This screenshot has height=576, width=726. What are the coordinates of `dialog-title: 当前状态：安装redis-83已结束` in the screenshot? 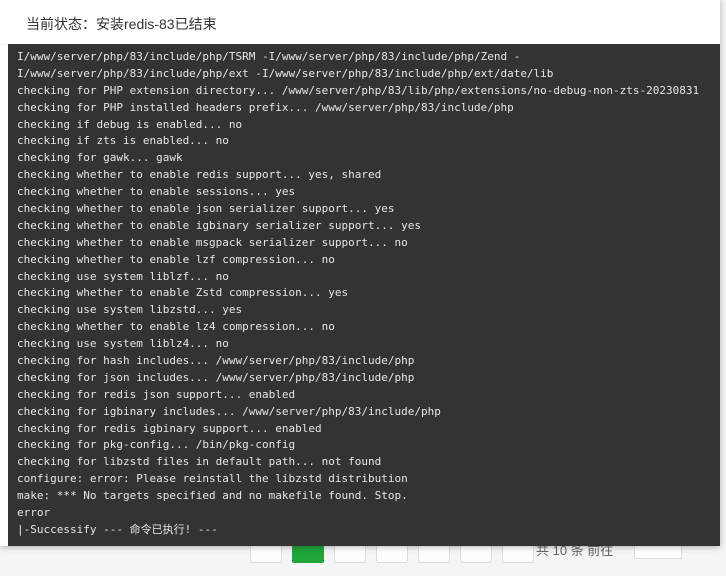 It's located at (121, 24).